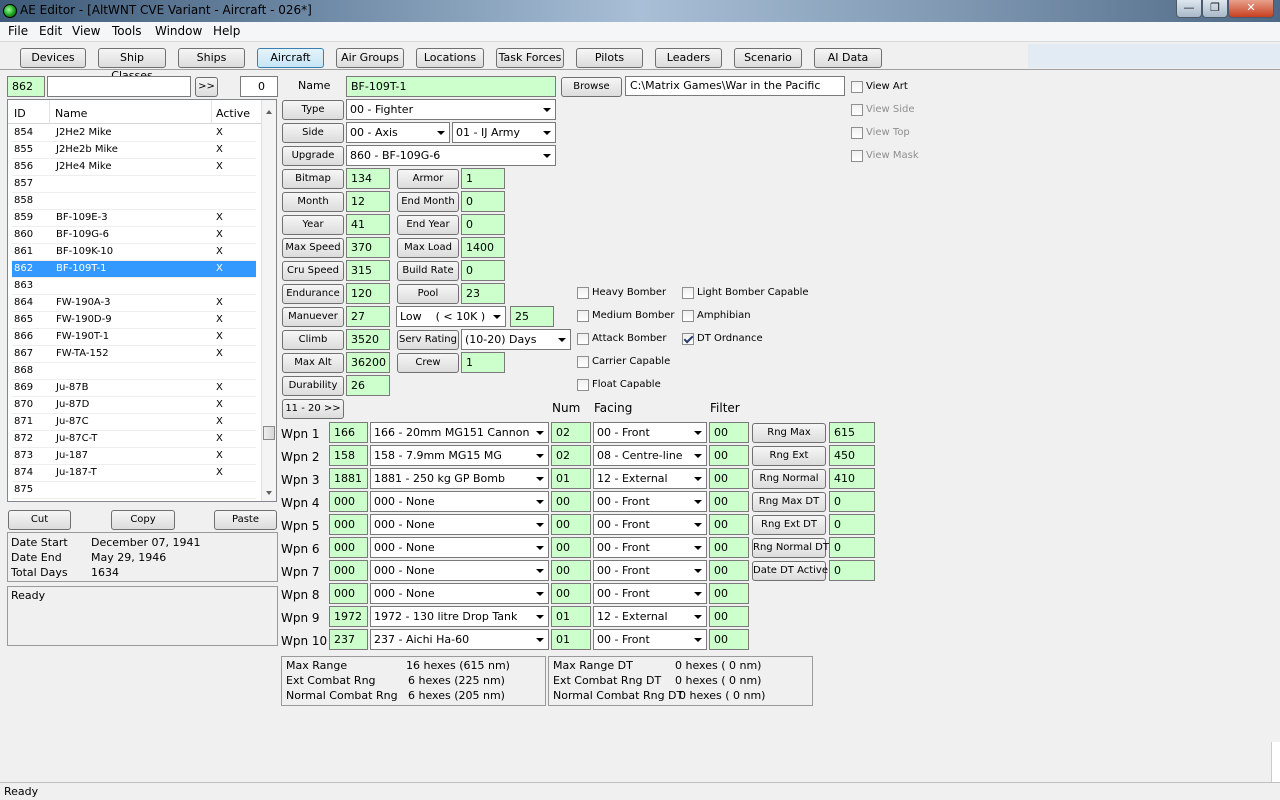 This screenshot has height=800, width=1280. Describe the element at coordinates (233, 113) in the screenshot. I see `column-header-active: Active` at that location.